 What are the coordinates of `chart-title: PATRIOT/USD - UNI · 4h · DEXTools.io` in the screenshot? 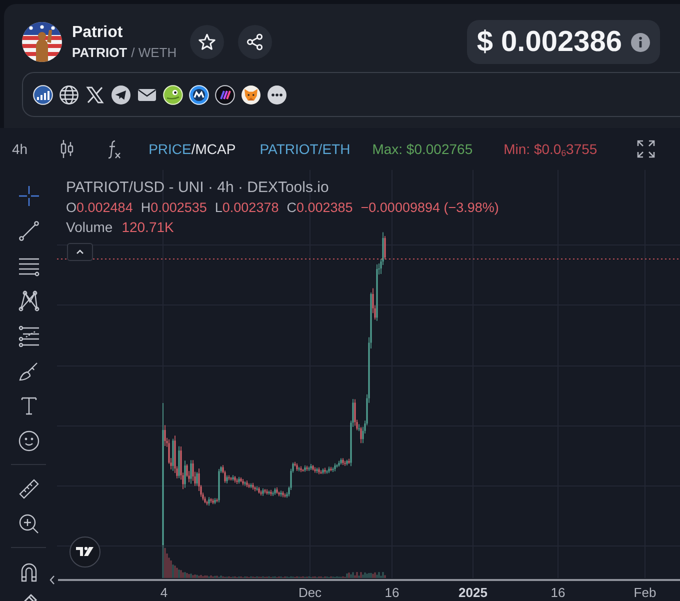 It's located at (197, 188).